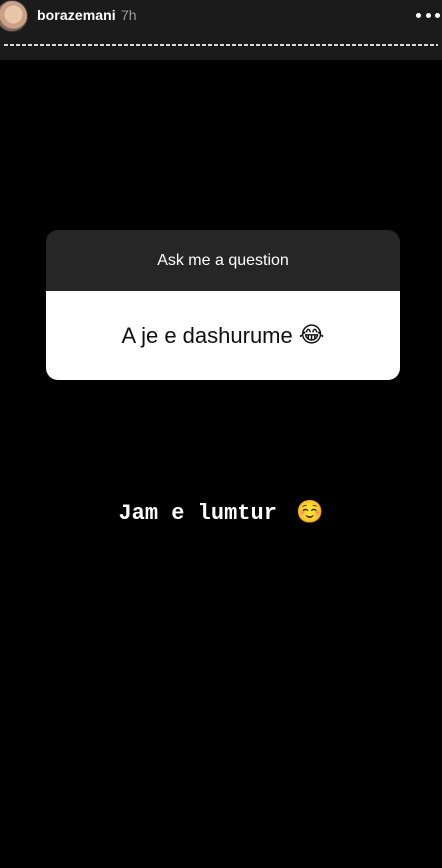 This screenshot has width=442, height=868. Describe the element at coordinates (221, 45) in the screenshot. I see `story-progress-bar` at that location.